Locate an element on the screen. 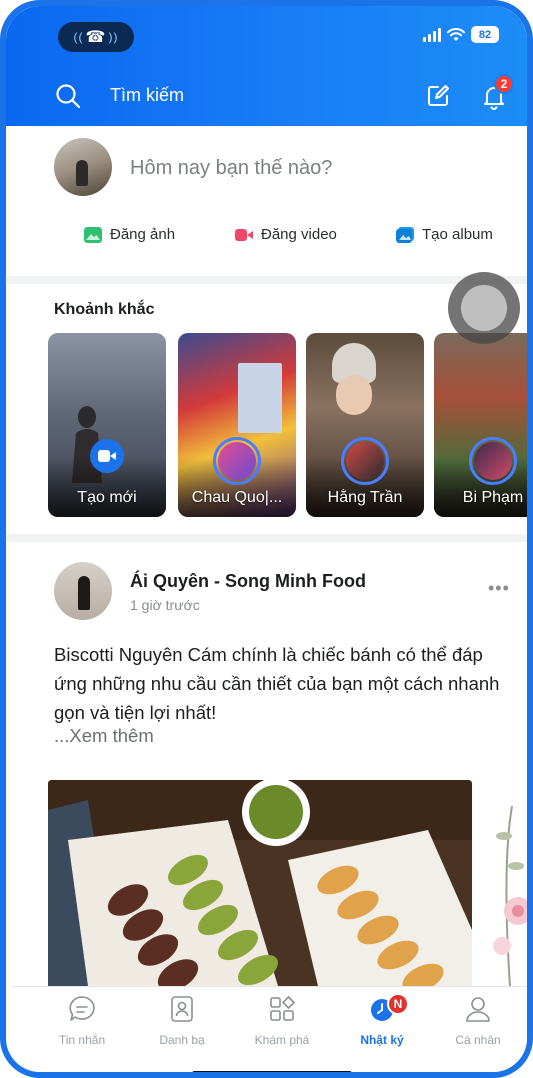  create-album-button: Tạo album is located at coordinates (444, 234).